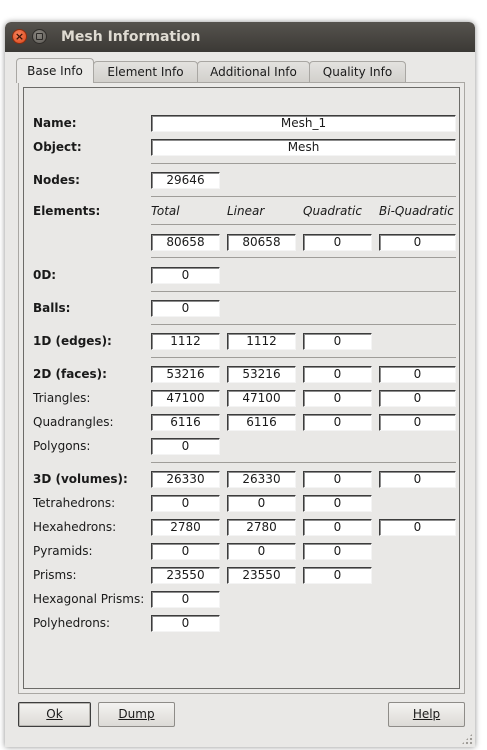  I want to click on triangles-quadratic: 0, so click(337, 398).